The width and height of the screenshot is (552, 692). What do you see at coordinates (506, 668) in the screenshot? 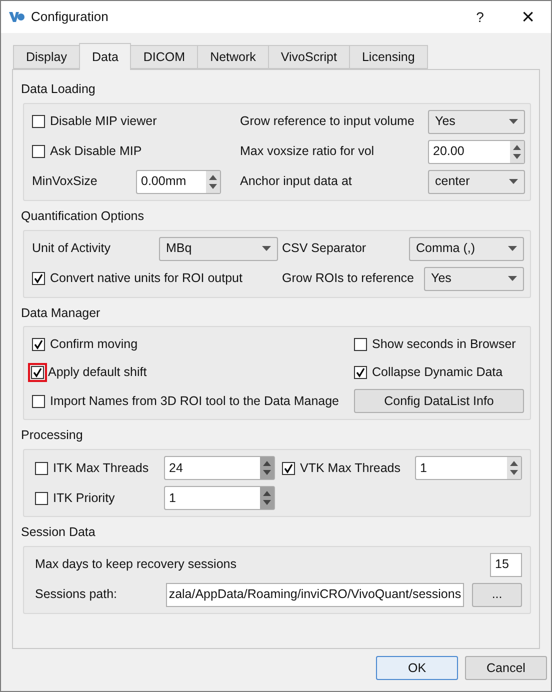
I see `cancel-button: Cancel` at bounding box center [506, 668].